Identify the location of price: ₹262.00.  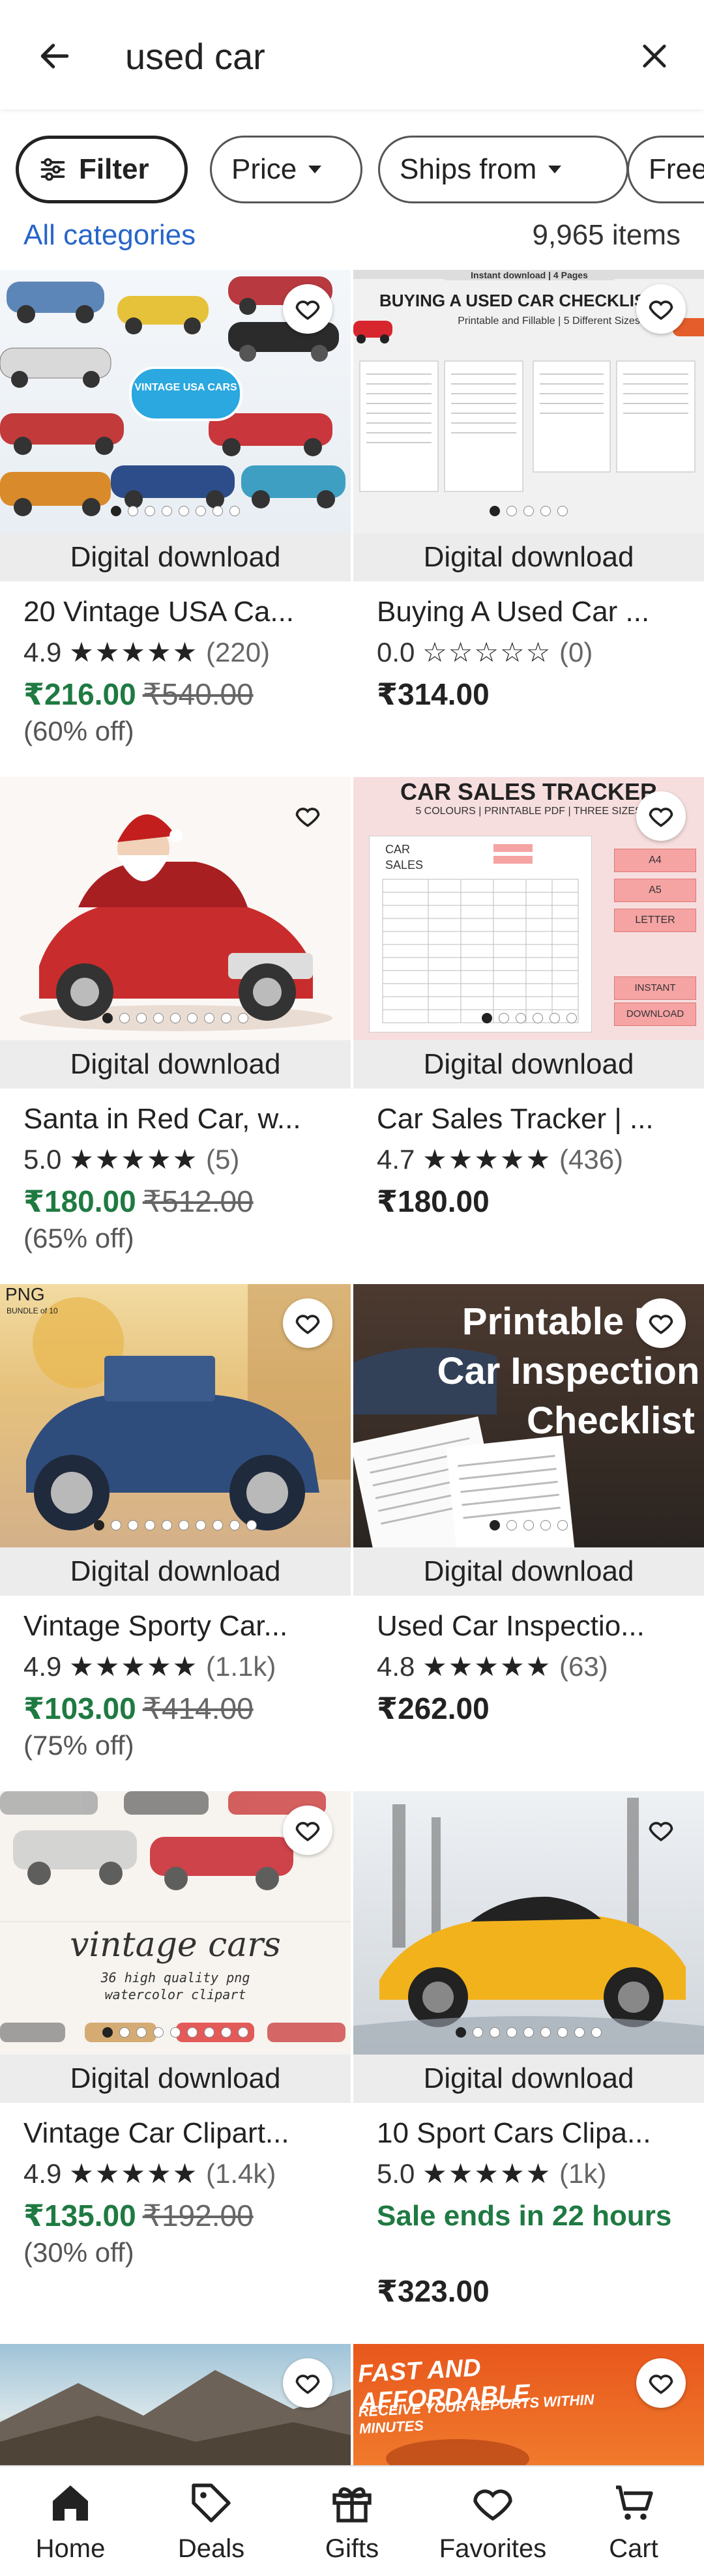
(434, 1708).